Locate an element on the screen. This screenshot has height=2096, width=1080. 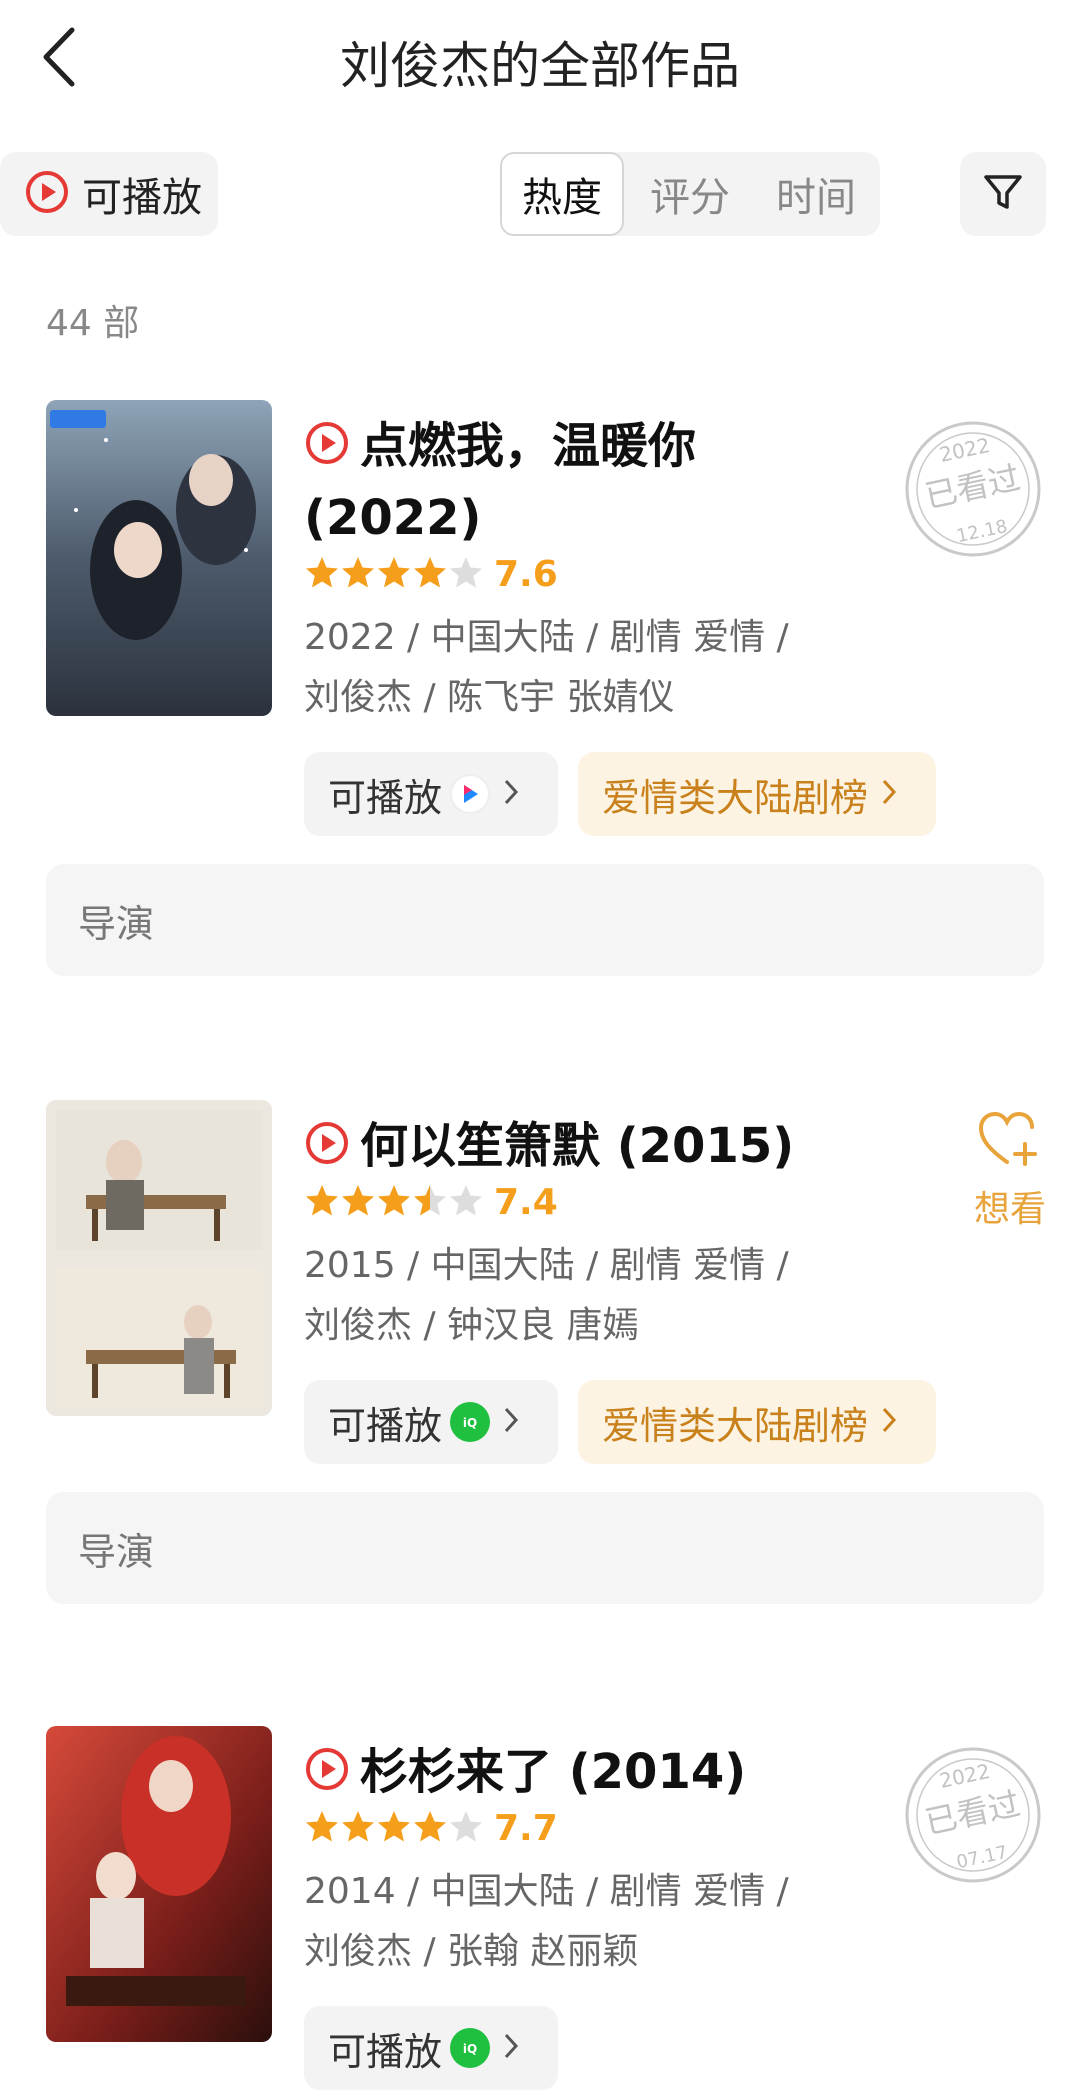
playable-filter-chip: 可播放 is located at coordinates (109, 194).